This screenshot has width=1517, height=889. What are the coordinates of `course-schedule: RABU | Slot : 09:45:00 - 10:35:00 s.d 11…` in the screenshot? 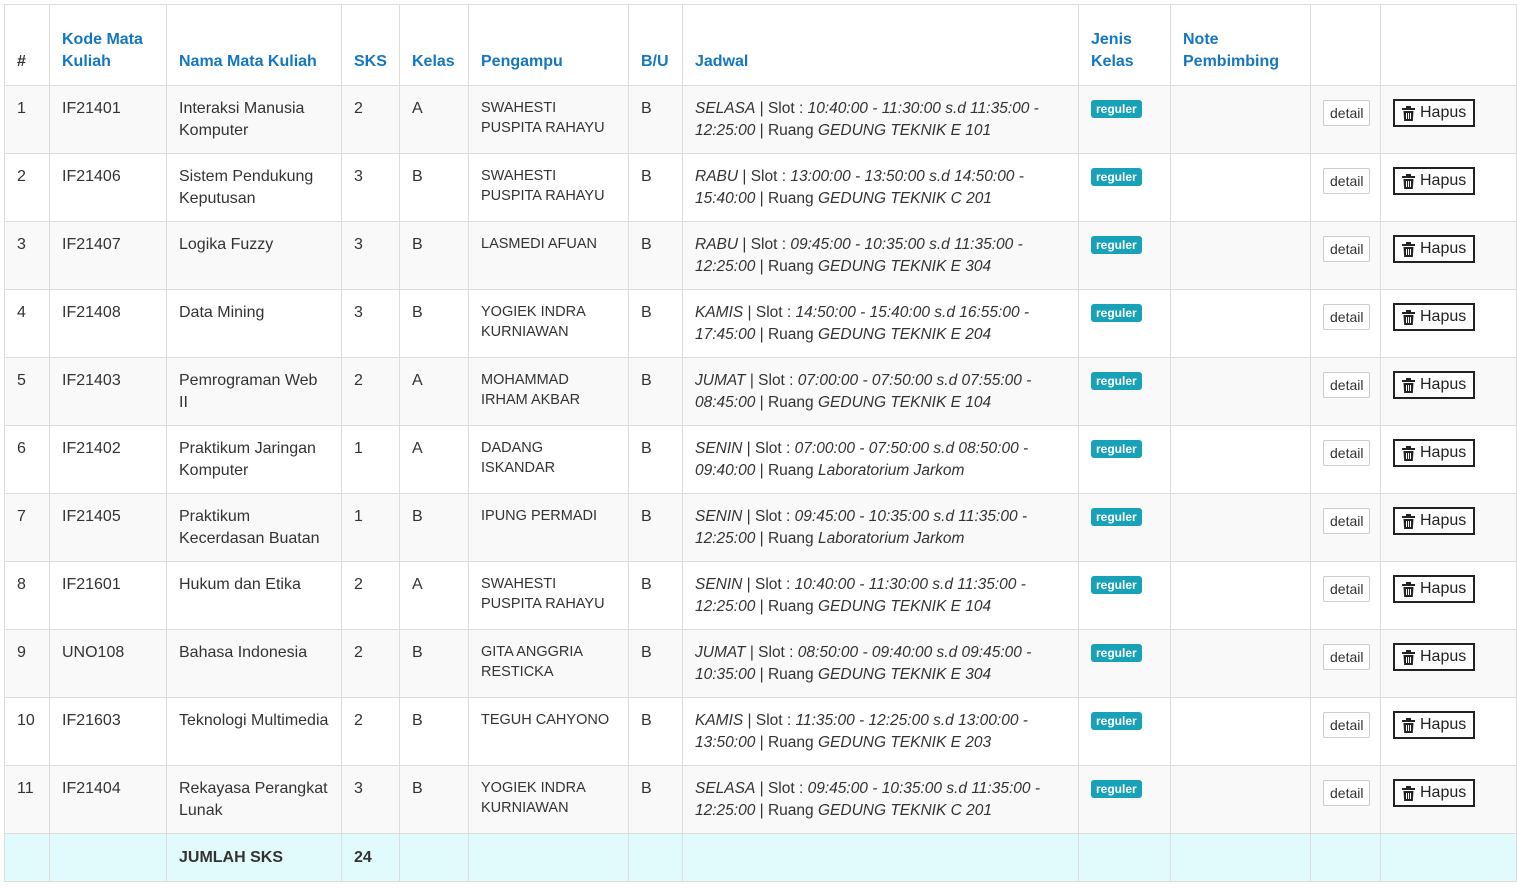 It's located at (880, 255).